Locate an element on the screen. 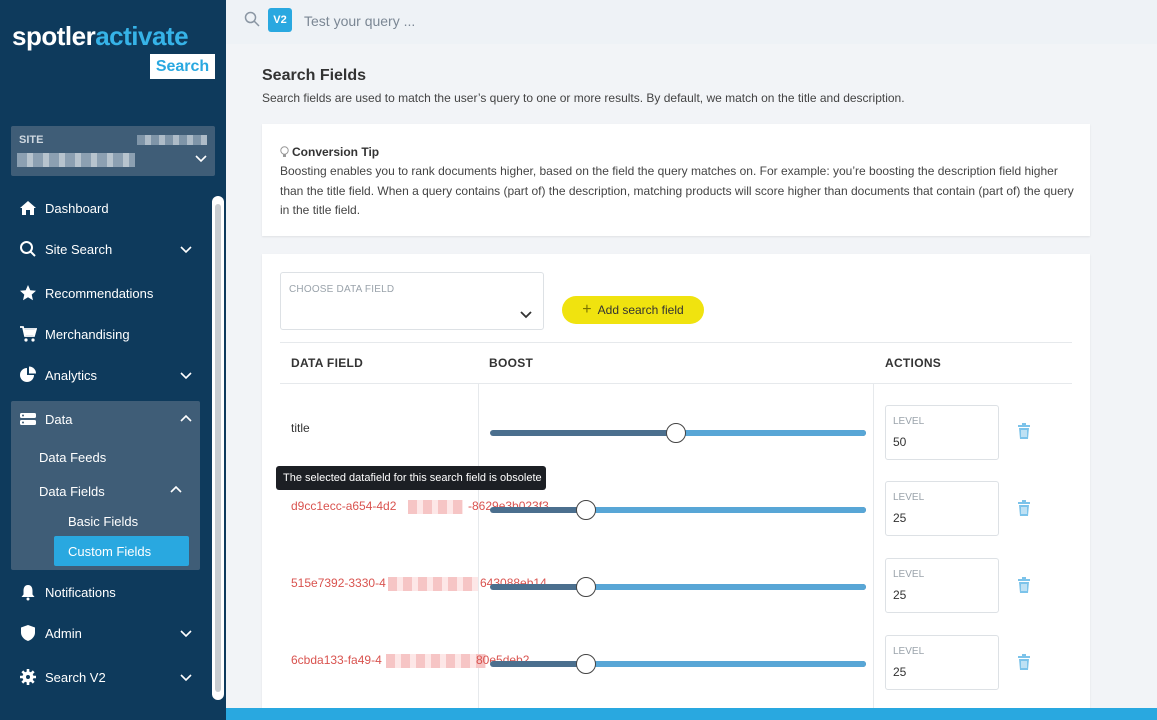 This screenshot has height=720, width=1157. logo-text-blue: activate is located at coordinates (142, 36).